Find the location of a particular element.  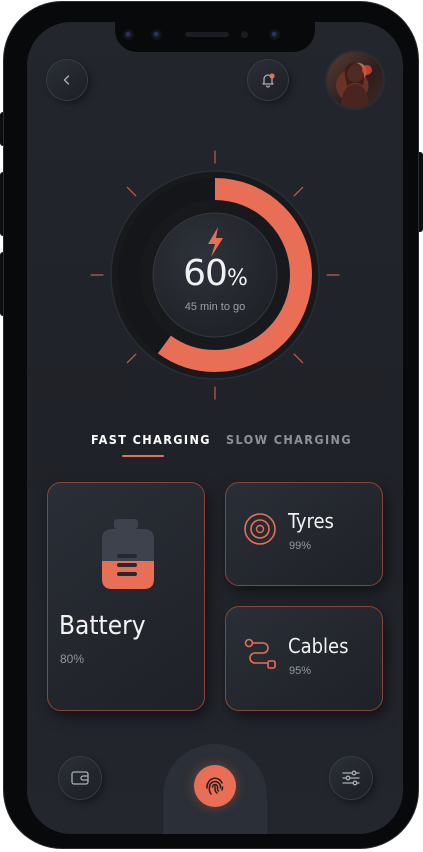

avatar is located at coordinates (355, 80).